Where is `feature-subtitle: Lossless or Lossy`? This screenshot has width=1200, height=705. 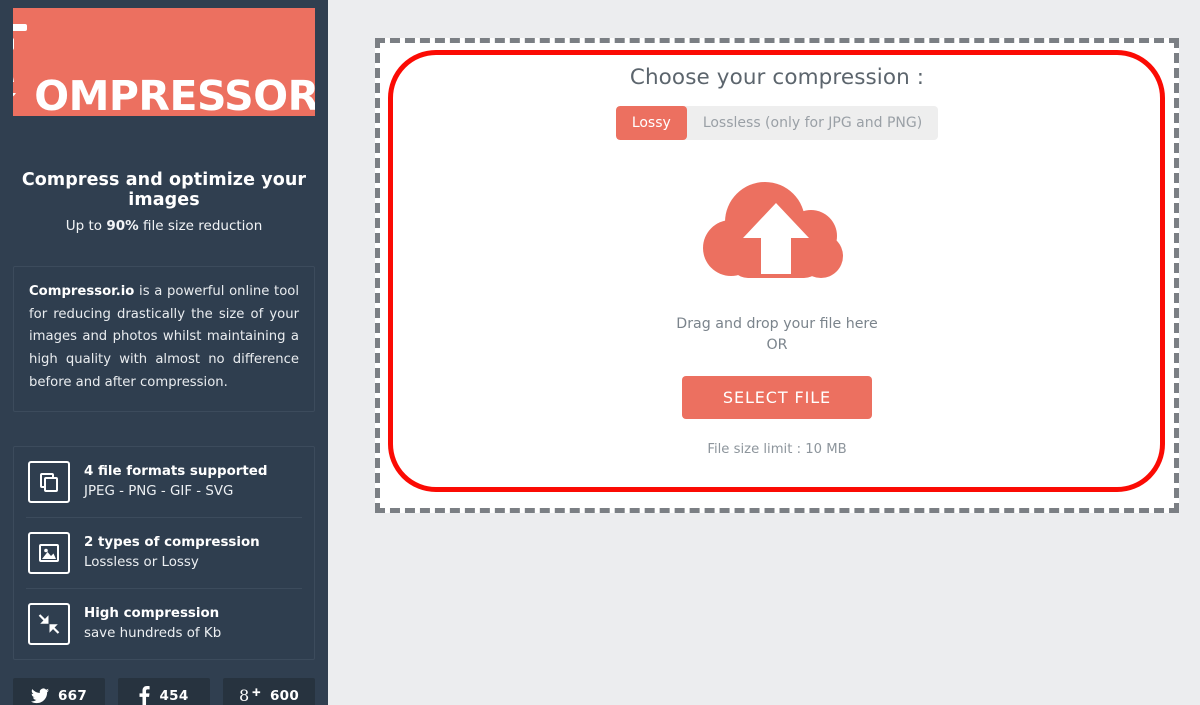 feature-subtitle: Lossless or Lossy is located at coordinates (141, 562).